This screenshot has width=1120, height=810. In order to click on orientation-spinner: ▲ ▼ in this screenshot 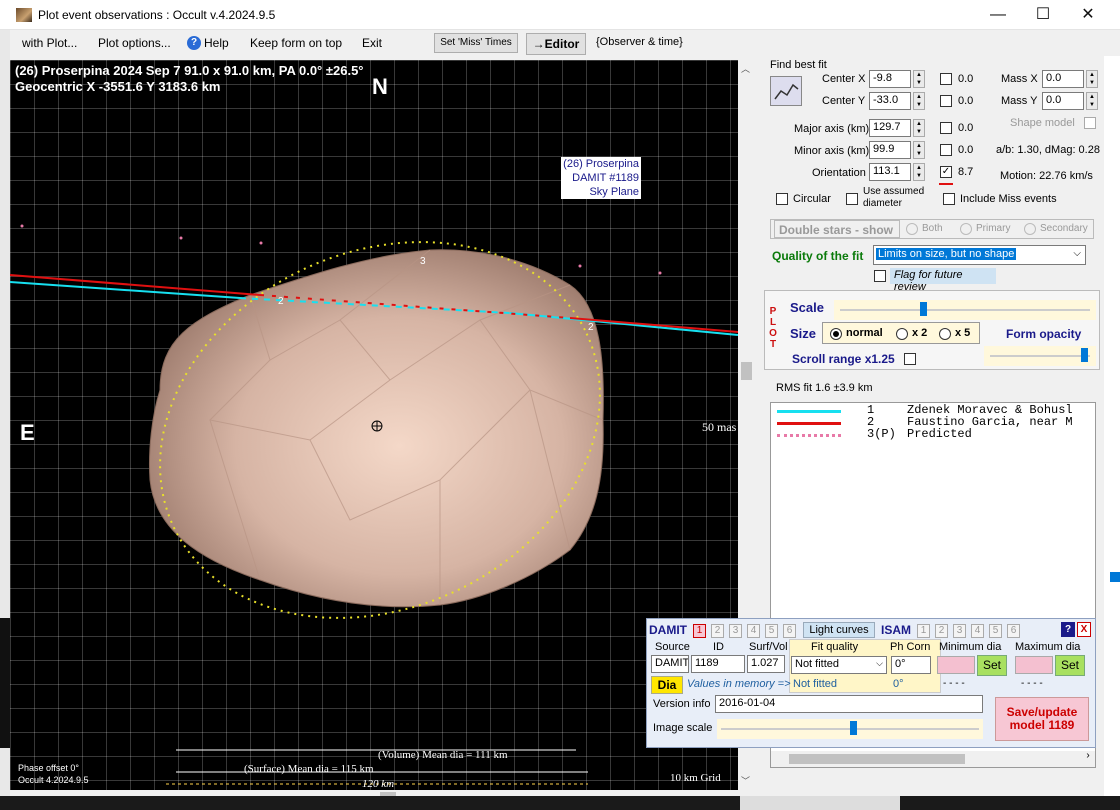, I will do `click(919, 172)`.